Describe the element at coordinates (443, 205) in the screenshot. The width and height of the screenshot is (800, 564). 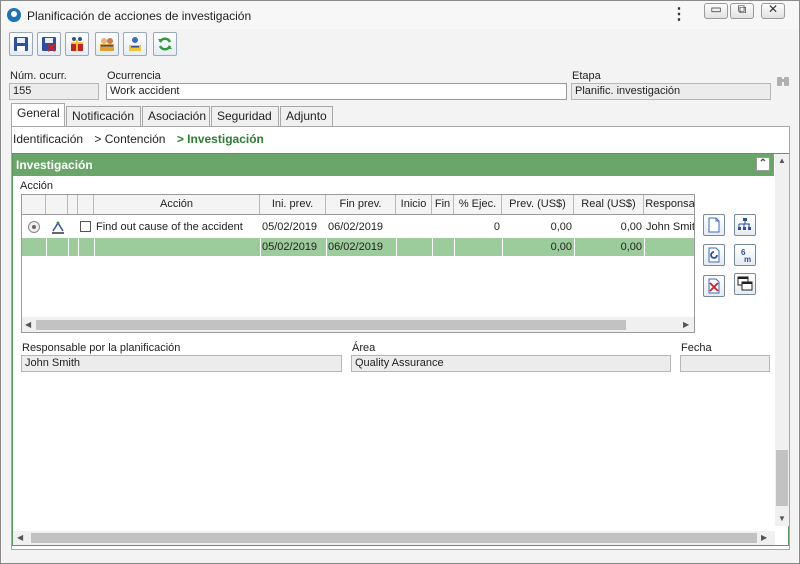
I see `col-fin: Fin` at that location.